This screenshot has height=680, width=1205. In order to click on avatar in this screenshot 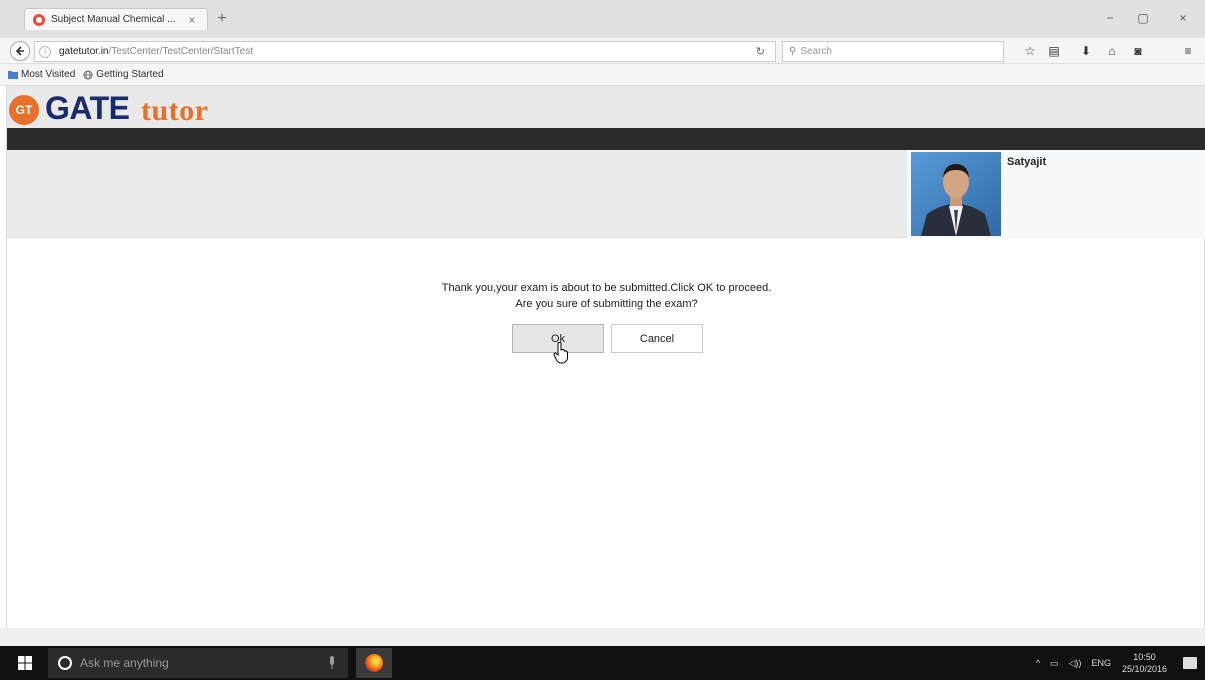, I will do `click(956, 194)`.